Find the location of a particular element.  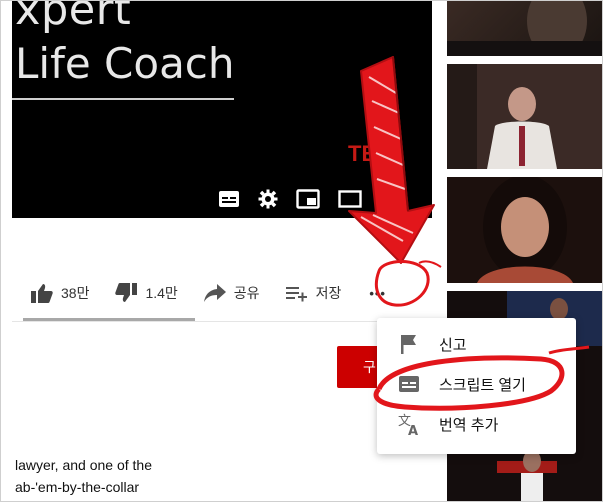

menu-item-open-transcript: 스크립트 열기 is located at coordinates (476, 384).